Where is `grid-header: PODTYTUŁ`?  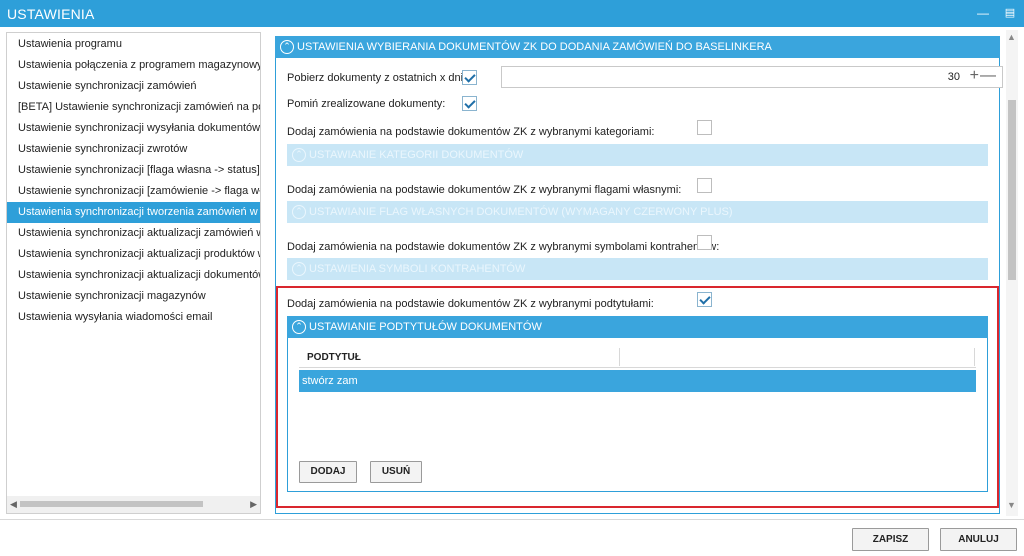 grid-header: PODTYTUŁ is located at coordinates (637, 357).